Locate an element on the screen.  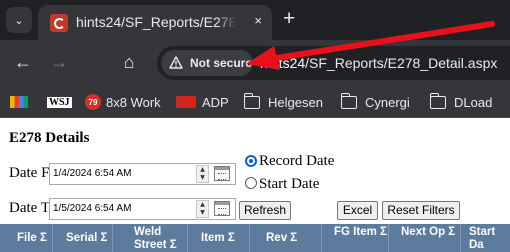
column-header-item: Item Σ is located at coordinates (219, 238).